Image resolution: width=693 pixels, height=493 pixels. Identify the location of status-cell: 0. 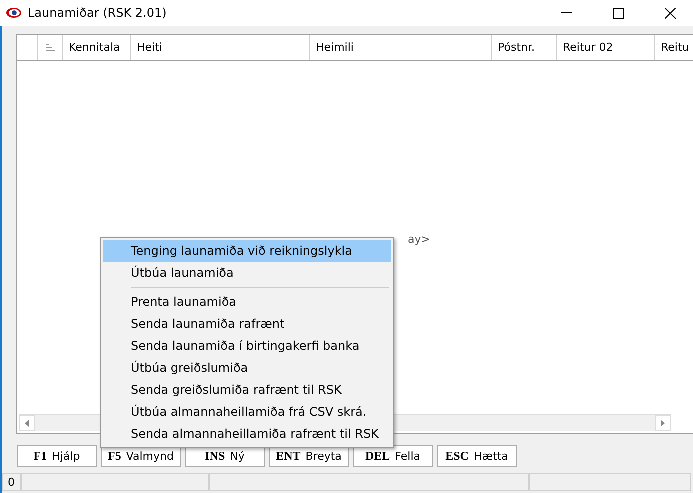
(11, 482).